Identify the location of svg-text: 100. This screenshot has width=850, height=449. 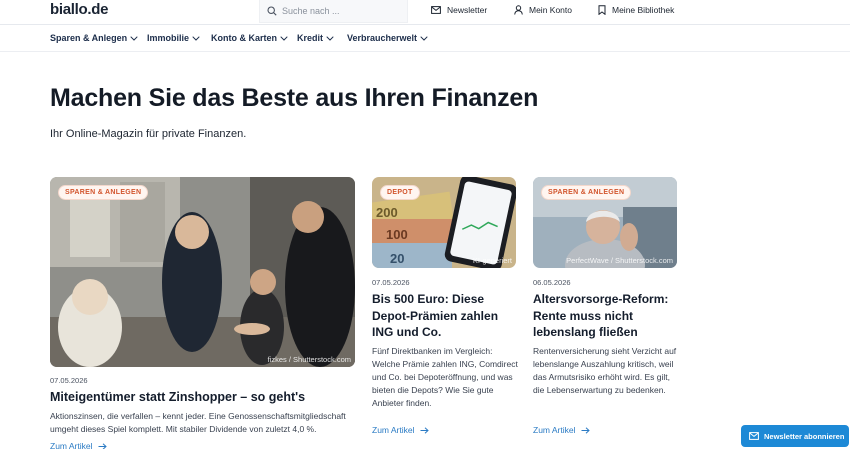
(397, 234).